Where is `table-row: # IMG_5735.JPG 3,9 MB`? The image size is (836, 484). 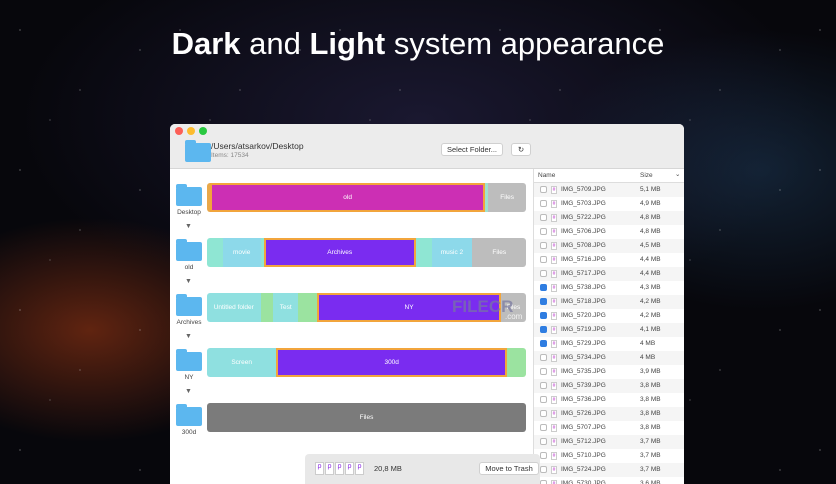 table-row: # IMG_5735.JPG 3,9 MB is located at coordinates (609, 372).